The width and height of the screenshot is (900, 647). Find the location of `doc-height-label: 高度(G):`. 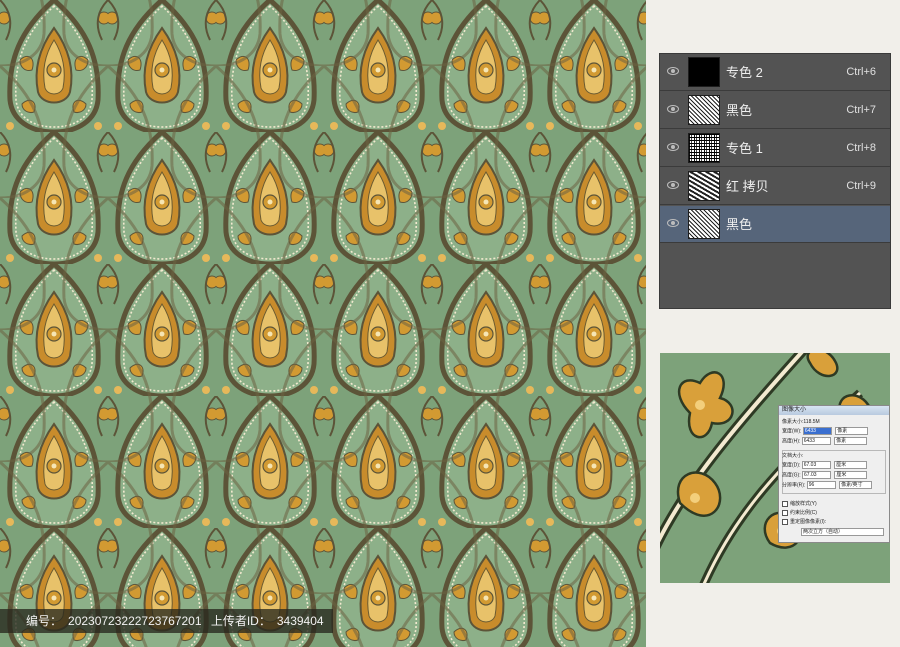

doc-height-label: 高度(G): is located at coordinates (791, 475).